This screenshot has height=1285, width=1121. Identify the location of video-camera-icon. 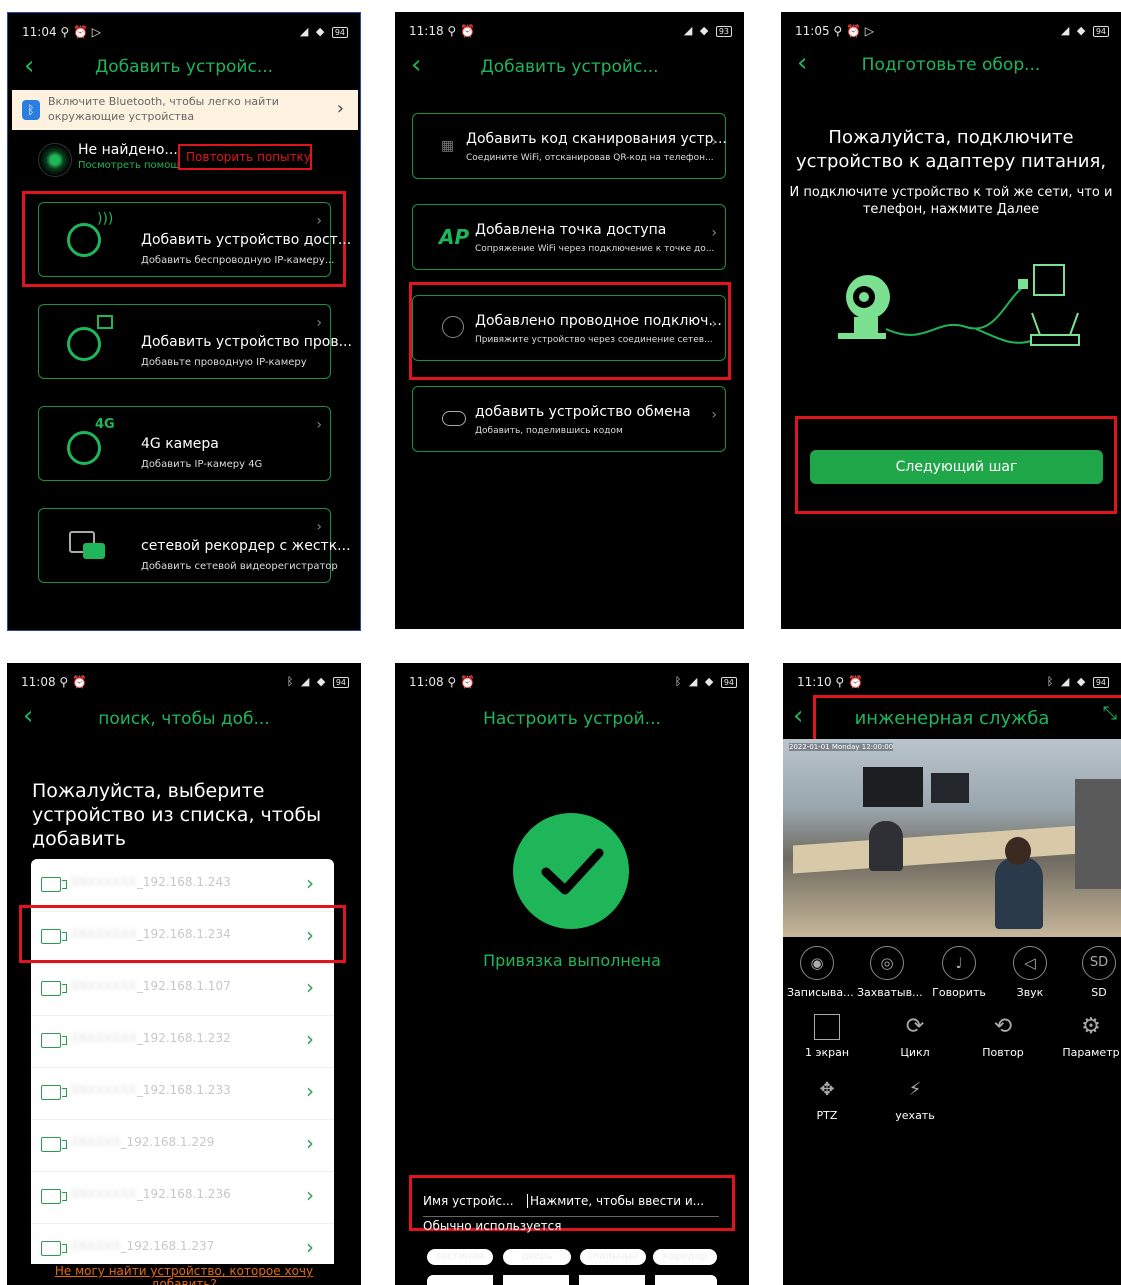
(94, 551).